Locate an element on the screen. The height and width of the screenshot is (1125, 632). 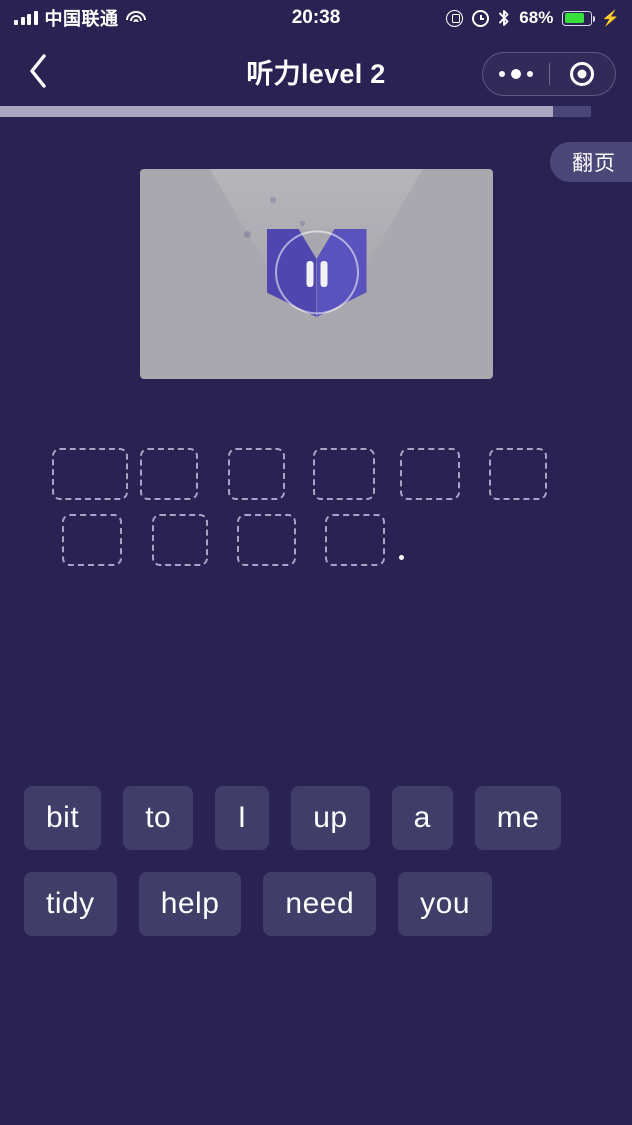
word-chip: a is located at coordinates (422, 818).